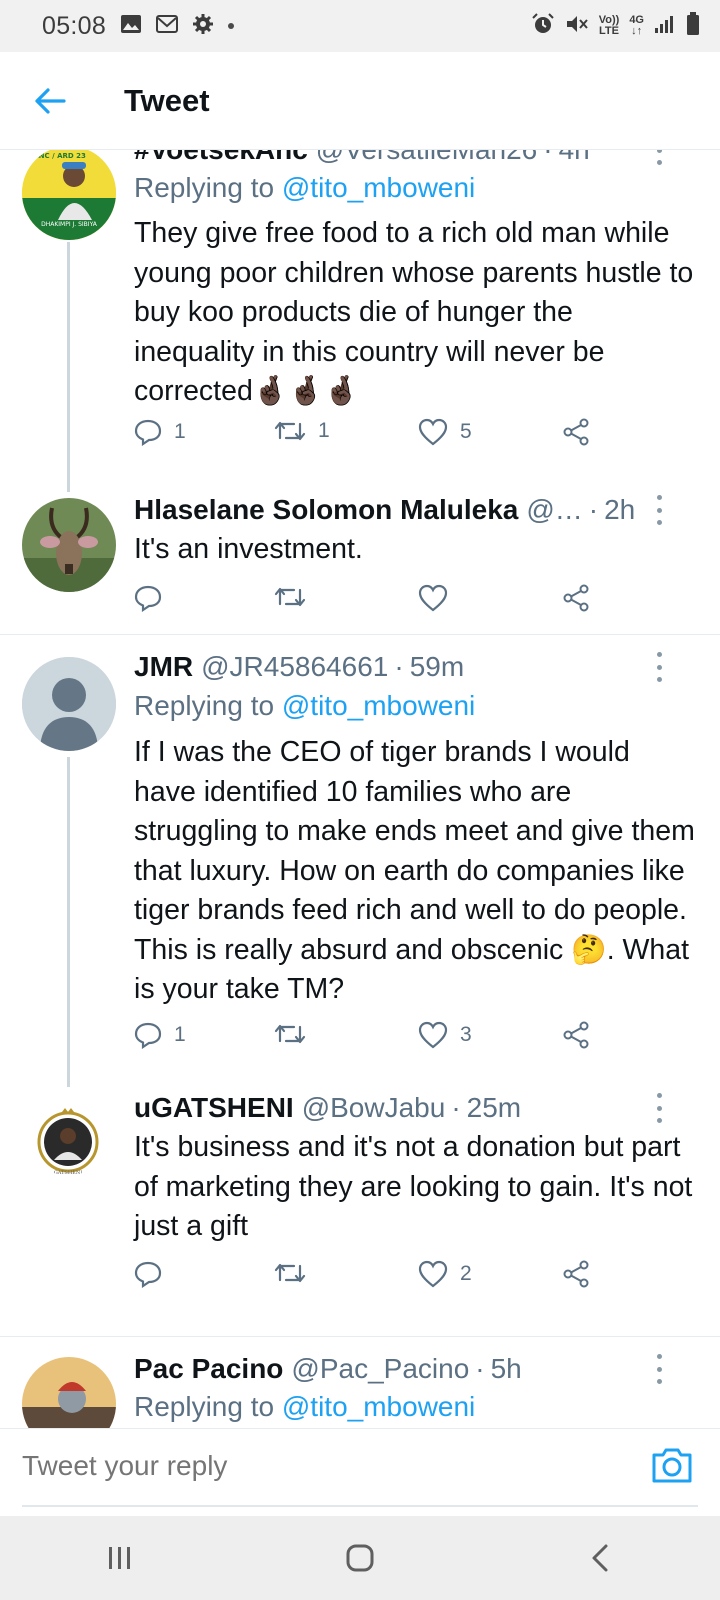  I want to click on avatar: GATSHENI, so click(68, 1142).